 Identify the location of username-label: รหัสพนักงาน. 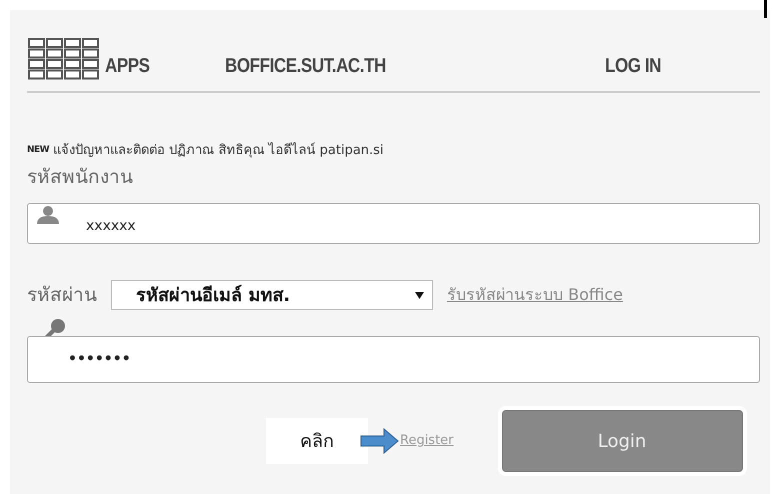
(80, 177).